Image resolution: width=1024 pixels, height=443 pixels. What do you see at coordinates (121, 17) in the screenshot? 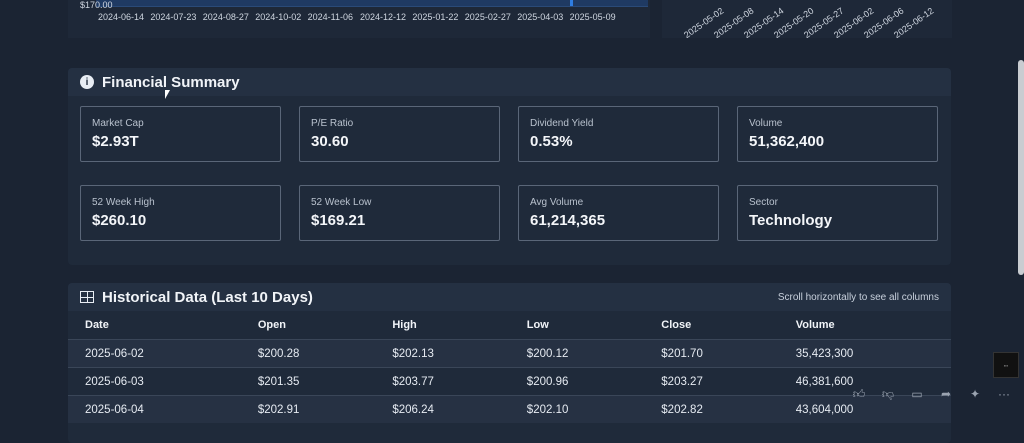
I see `x-tick-label: 2024-06-14` at bounding box center [121, 17].